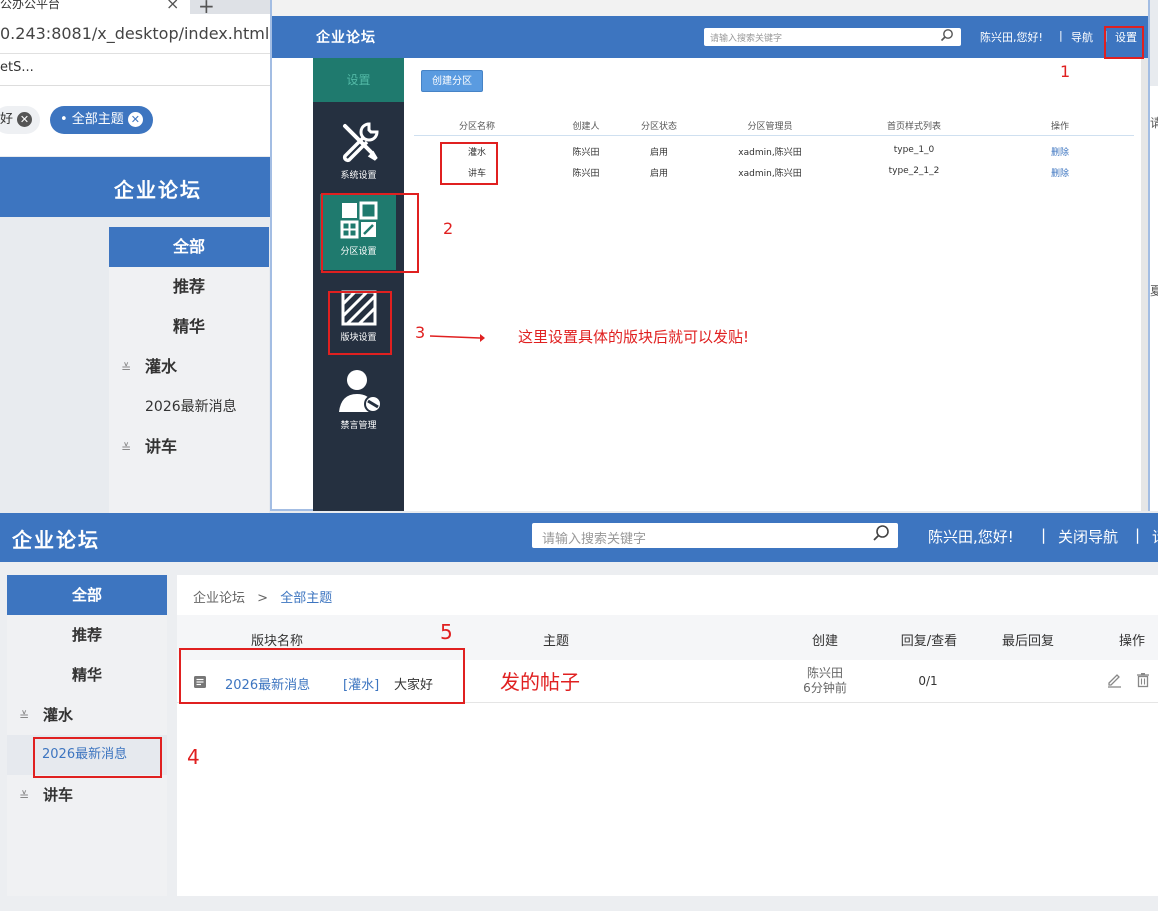 This screenshot has height=911, width=1158. I want to click on post-author-name: 陈兴田, so click(825, 673).